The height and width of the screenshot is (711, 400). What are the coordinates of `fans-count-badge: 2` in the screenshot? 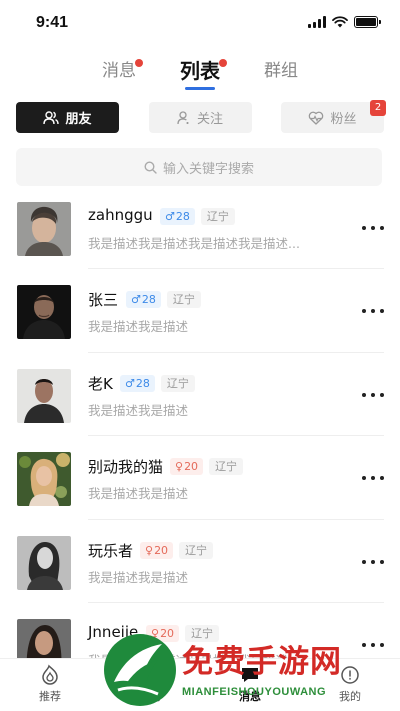 It's located at (378, 108).